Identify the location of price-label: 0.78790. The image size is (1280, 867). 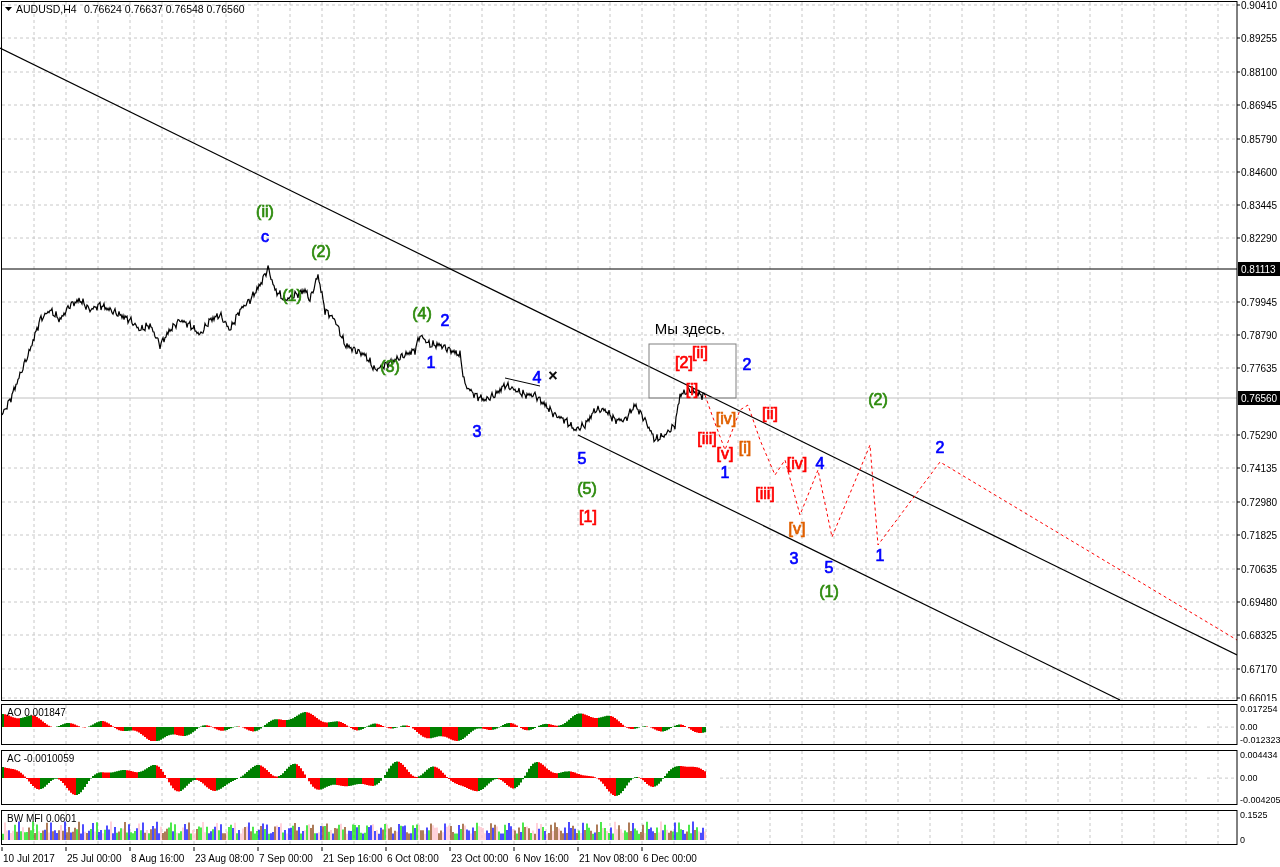
(1259, 335).